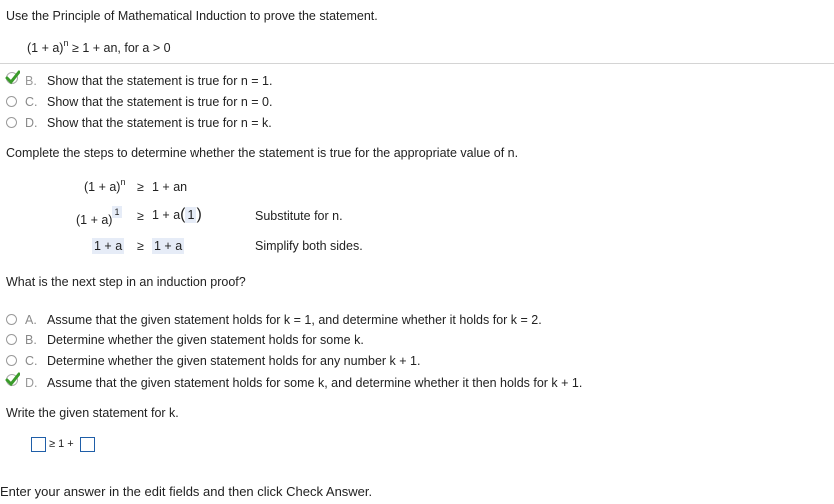 The image size is (834, 504). Describe the element at coordinates (61, 444) in the screenshot. I see `answer-middle-text: ≥ 1 +` at that location.